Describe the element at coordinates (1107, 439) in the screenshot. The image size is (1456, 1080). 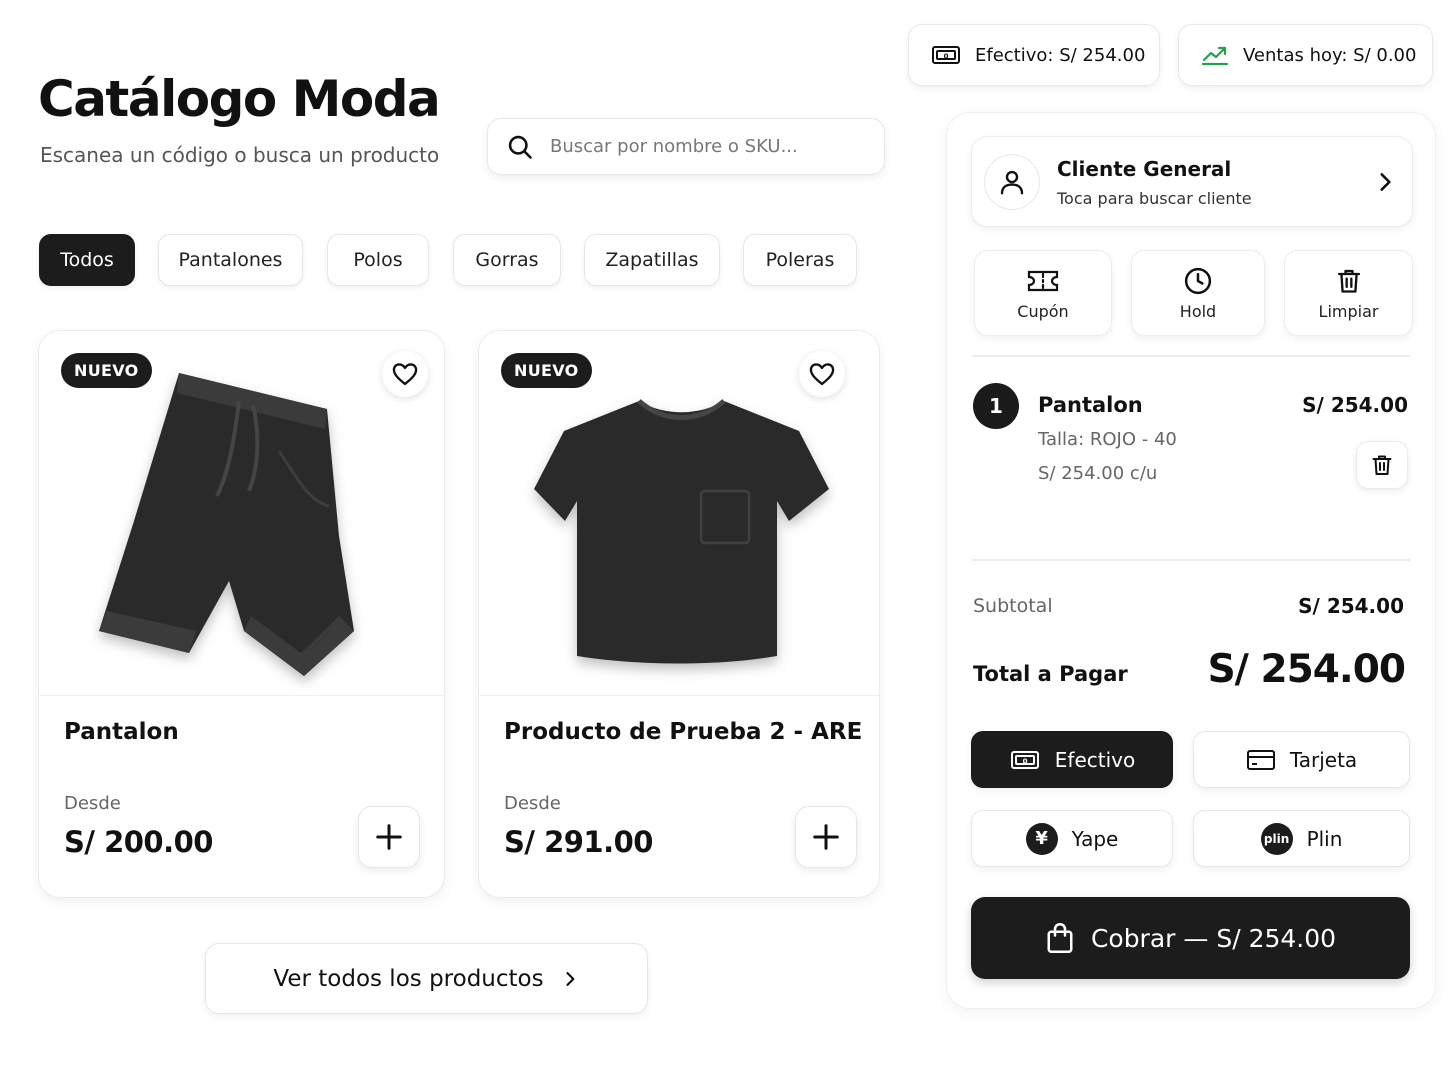
I see `cart-item-variant: Talla: ROJO - 40` at that location.